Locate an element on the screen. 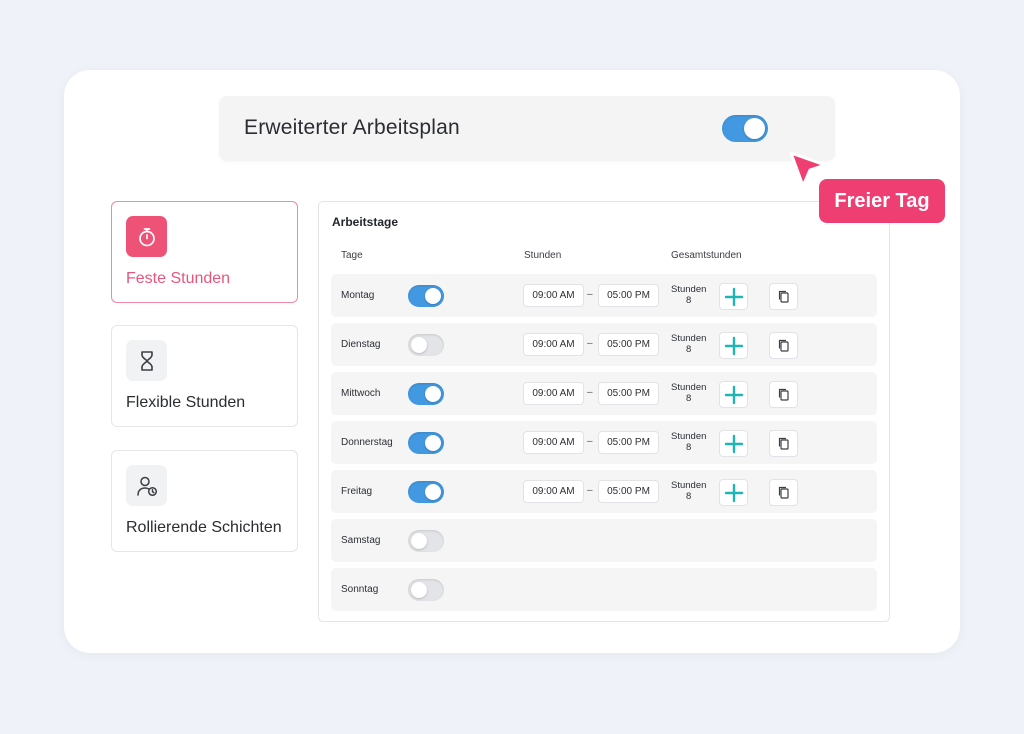  table-row: Mittwoch 09:00 AM – 05:00 PM Stunden 8 is located at coordinates (604, 393).